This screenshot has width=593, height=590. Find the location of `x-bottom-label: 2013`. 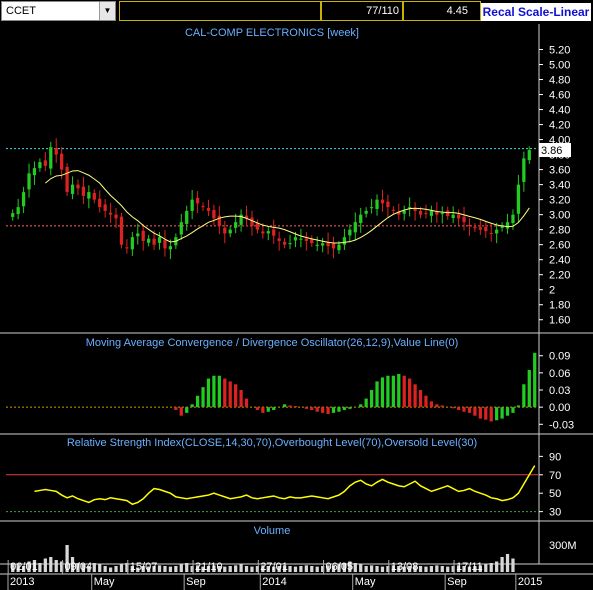

x-bottom-label: 2013 is located at coordinates (22, 582).